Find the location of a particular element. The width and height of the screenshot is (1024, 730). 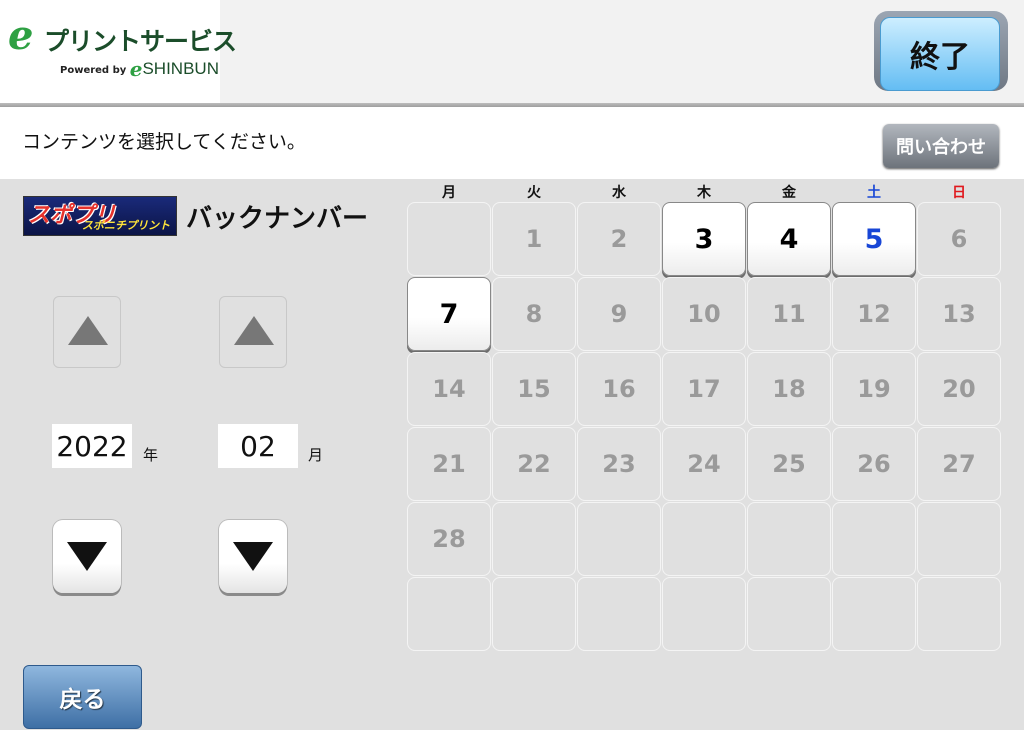

year-up-button is located at coordinates (87, 332).